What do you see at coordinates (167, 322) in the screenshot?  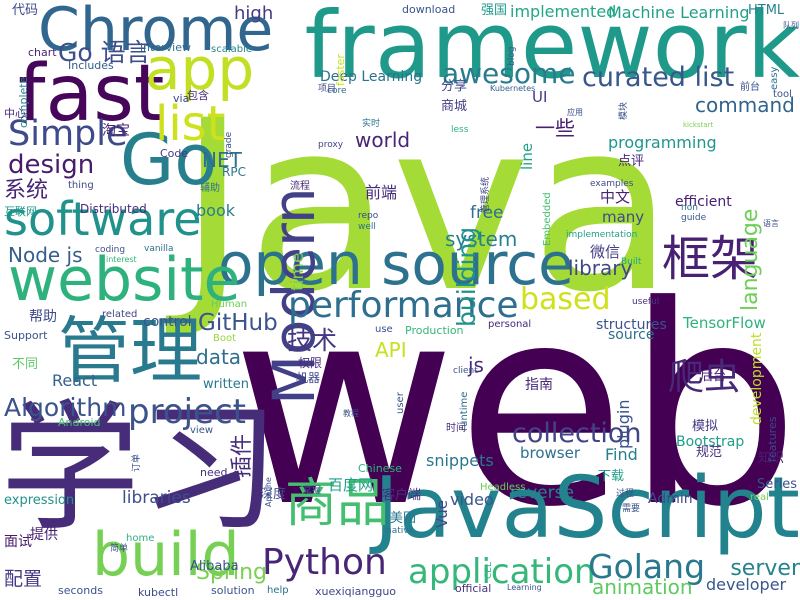 I see `word-control-85: control` at bounding box center [167, 322].